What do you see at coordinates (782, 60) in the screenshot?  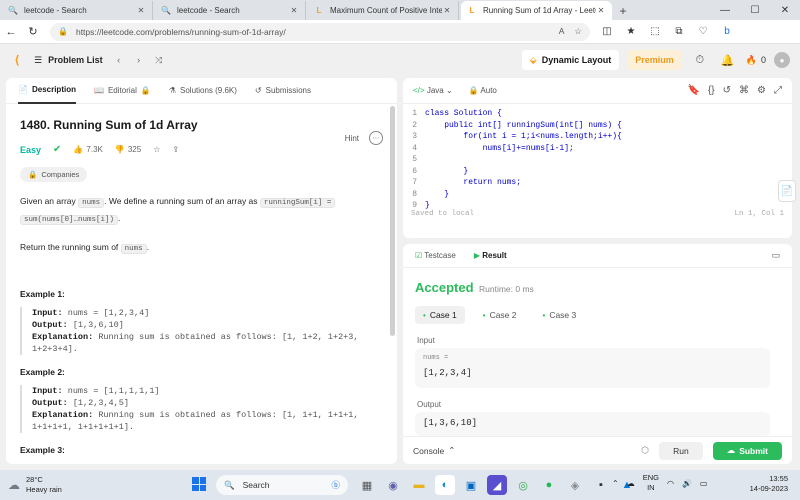 I see `avatar: ●` at bounding box center [782, 60].